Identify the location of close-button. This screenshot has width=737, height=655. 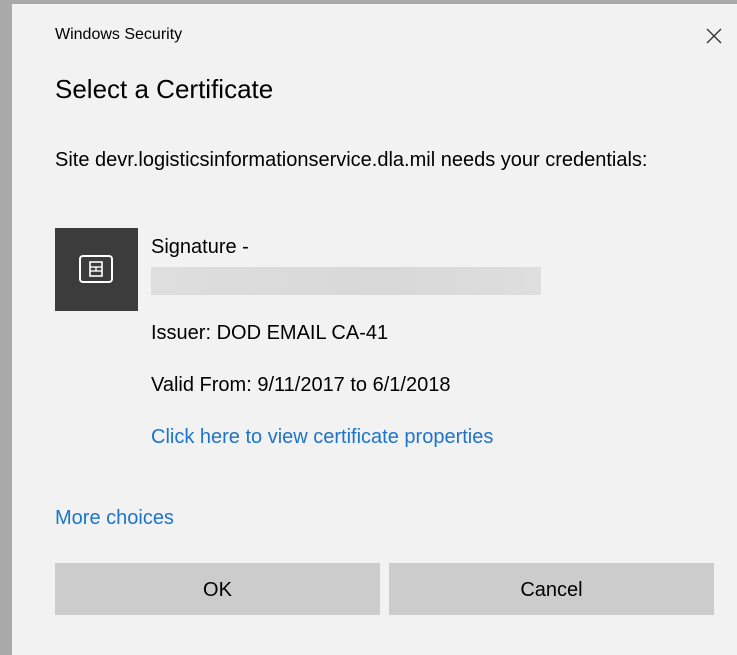
(714, 36).